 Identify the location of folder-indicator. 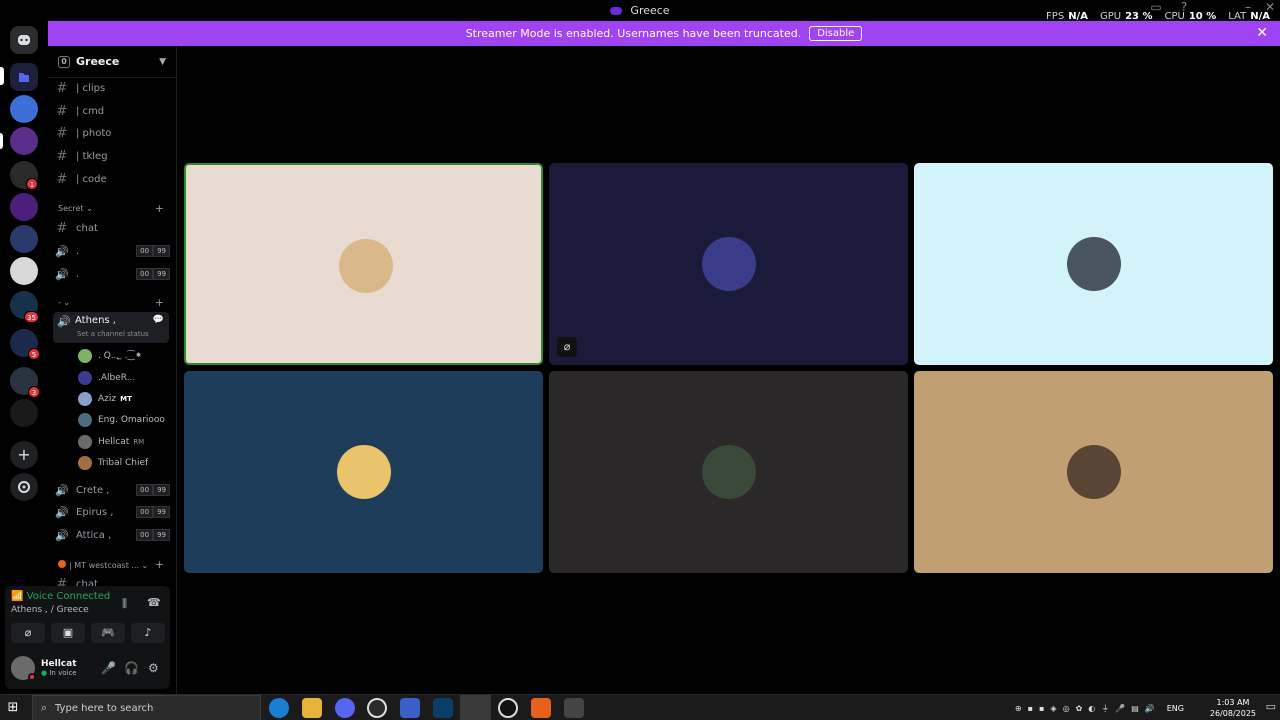
(2, 76).